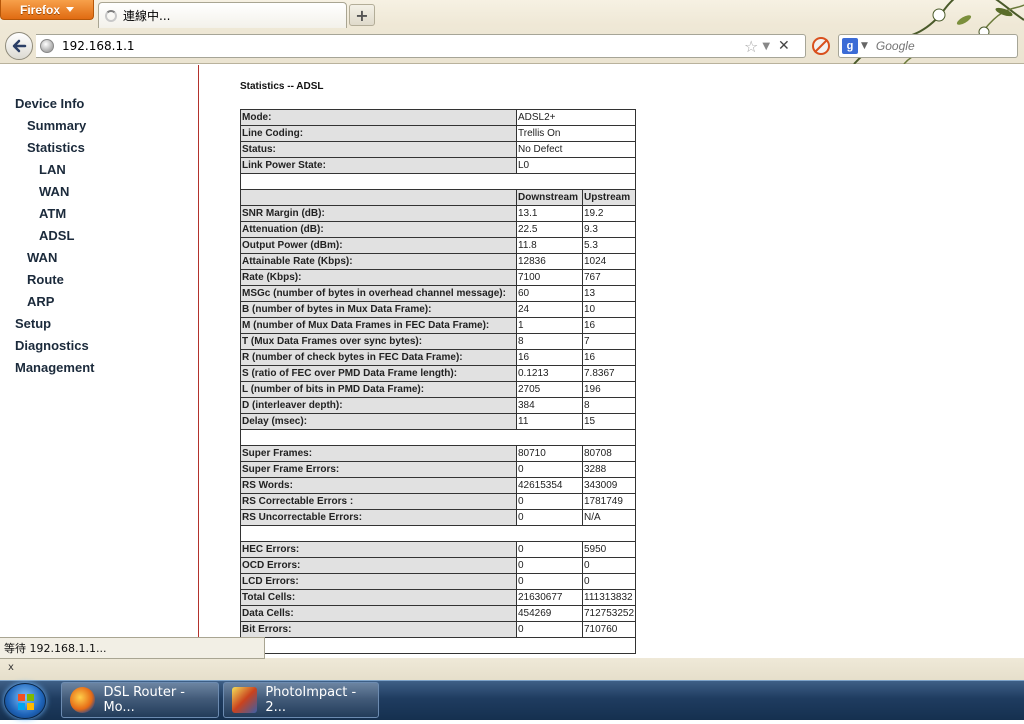 The width and height of the screenshot is (1024, 724). Describe the element at coordinates (609, 405) in the screenshot. I see `upstream-value: 8` at that location.